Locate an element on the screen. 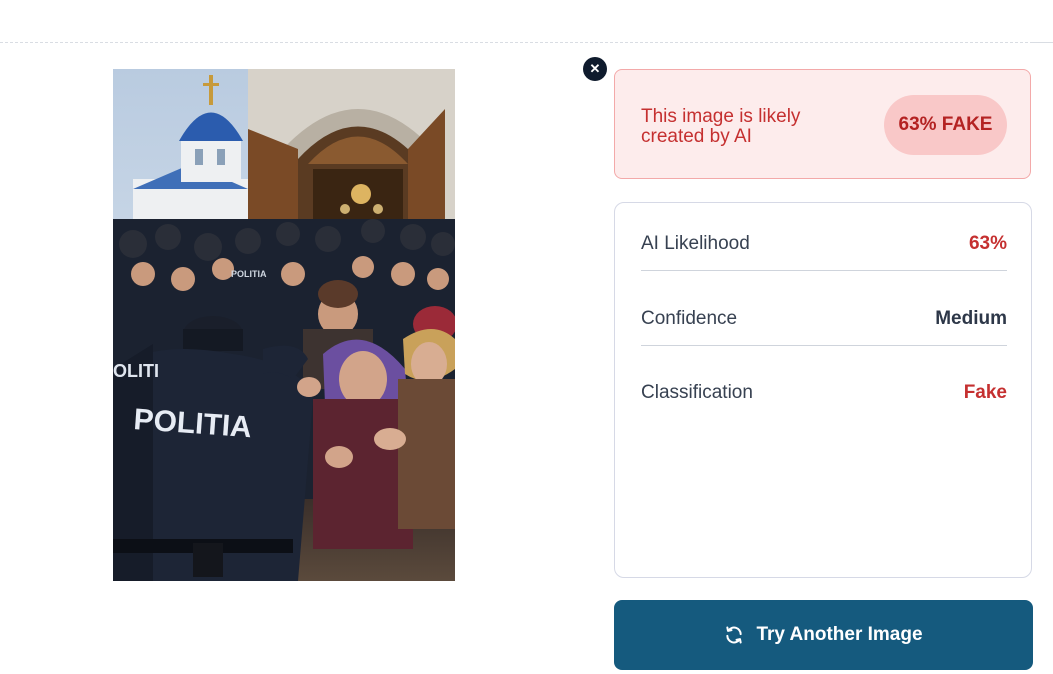 The height and width of the screenshot is (674, 1053). classification-value: Fake is located at coordinates (985, 392).